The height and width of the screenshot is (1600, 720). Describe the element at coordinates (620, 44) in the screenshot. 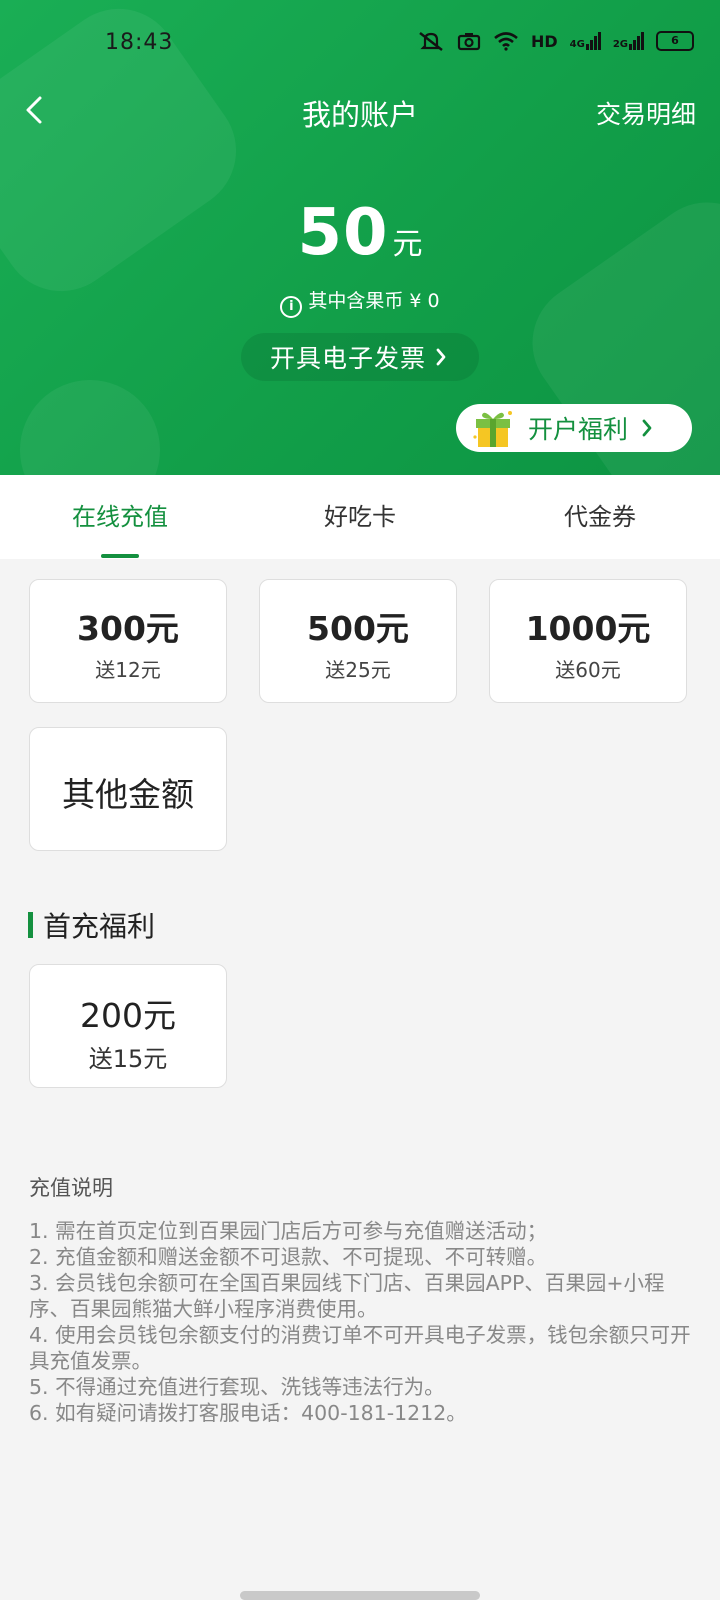

I see `signal-2g-label: 2G` at that location.